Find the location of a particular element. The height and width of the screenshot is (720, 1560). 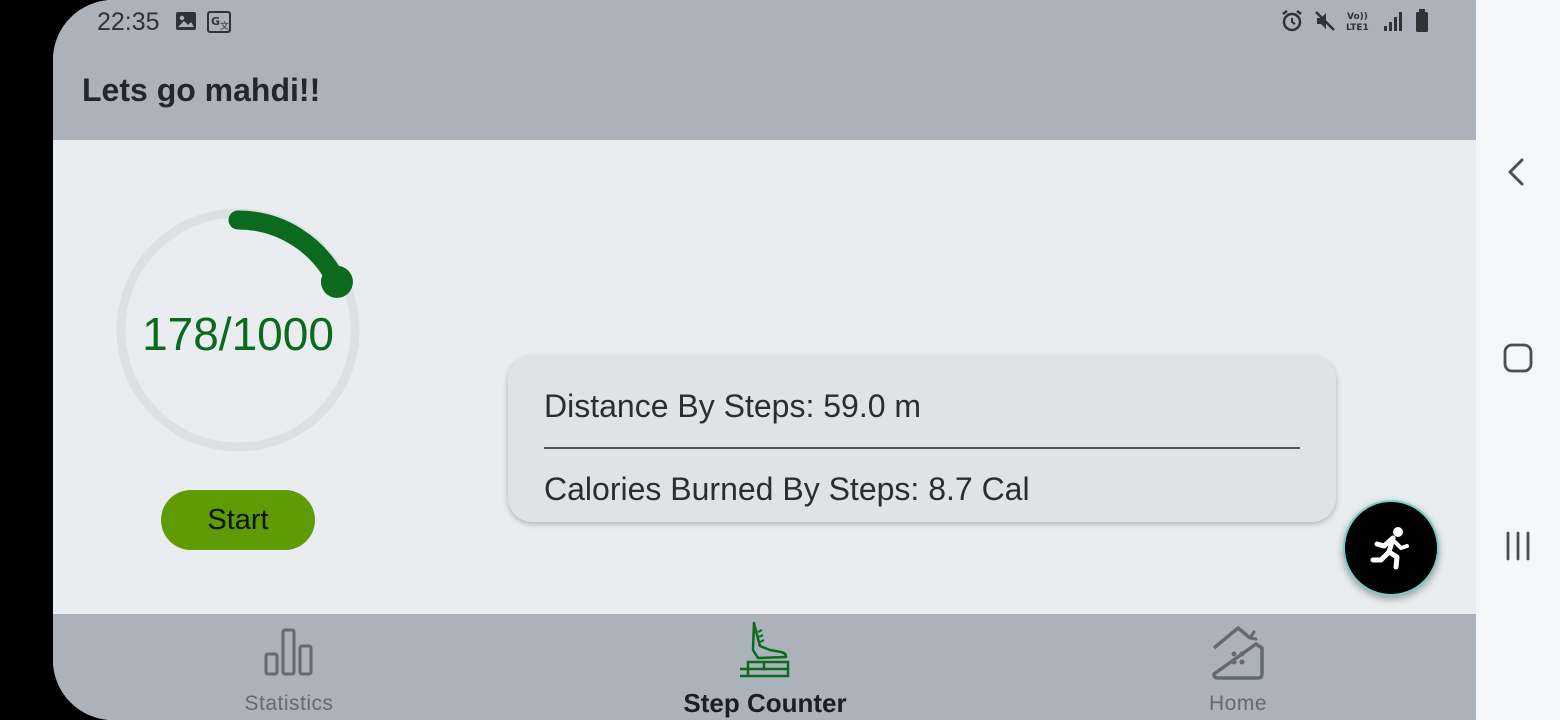

volte-icon: Vo)) LTE1 is located at coordinates (1357, 22).